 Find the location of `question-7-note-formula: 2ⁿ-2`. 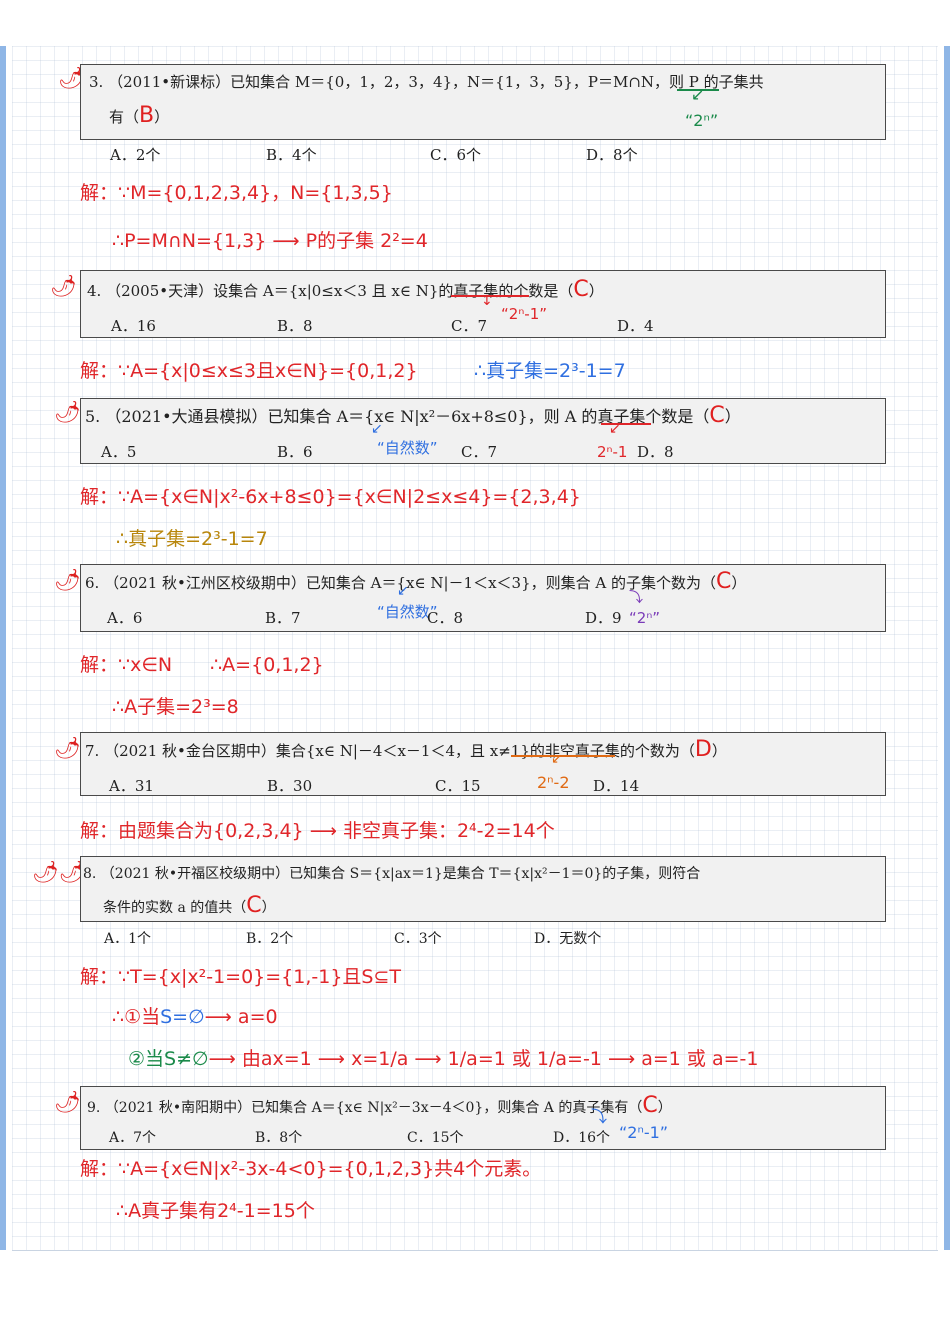

question-7-note-formula: 2ⁿ-2 is located at coordinates (553, 782).